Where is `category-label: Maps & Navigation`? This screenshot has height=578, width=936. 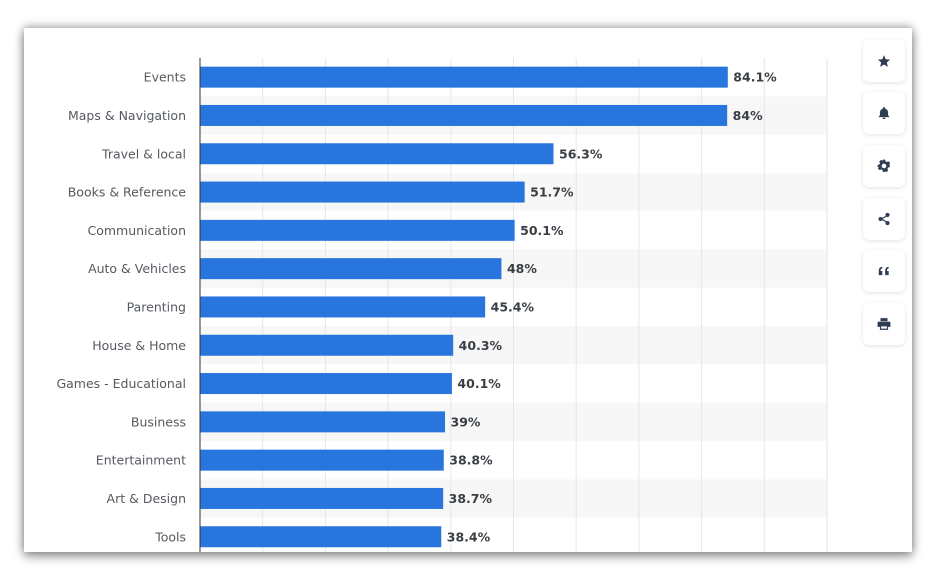 category-label: Maps & Navigation is located at coordinates (127, 115).